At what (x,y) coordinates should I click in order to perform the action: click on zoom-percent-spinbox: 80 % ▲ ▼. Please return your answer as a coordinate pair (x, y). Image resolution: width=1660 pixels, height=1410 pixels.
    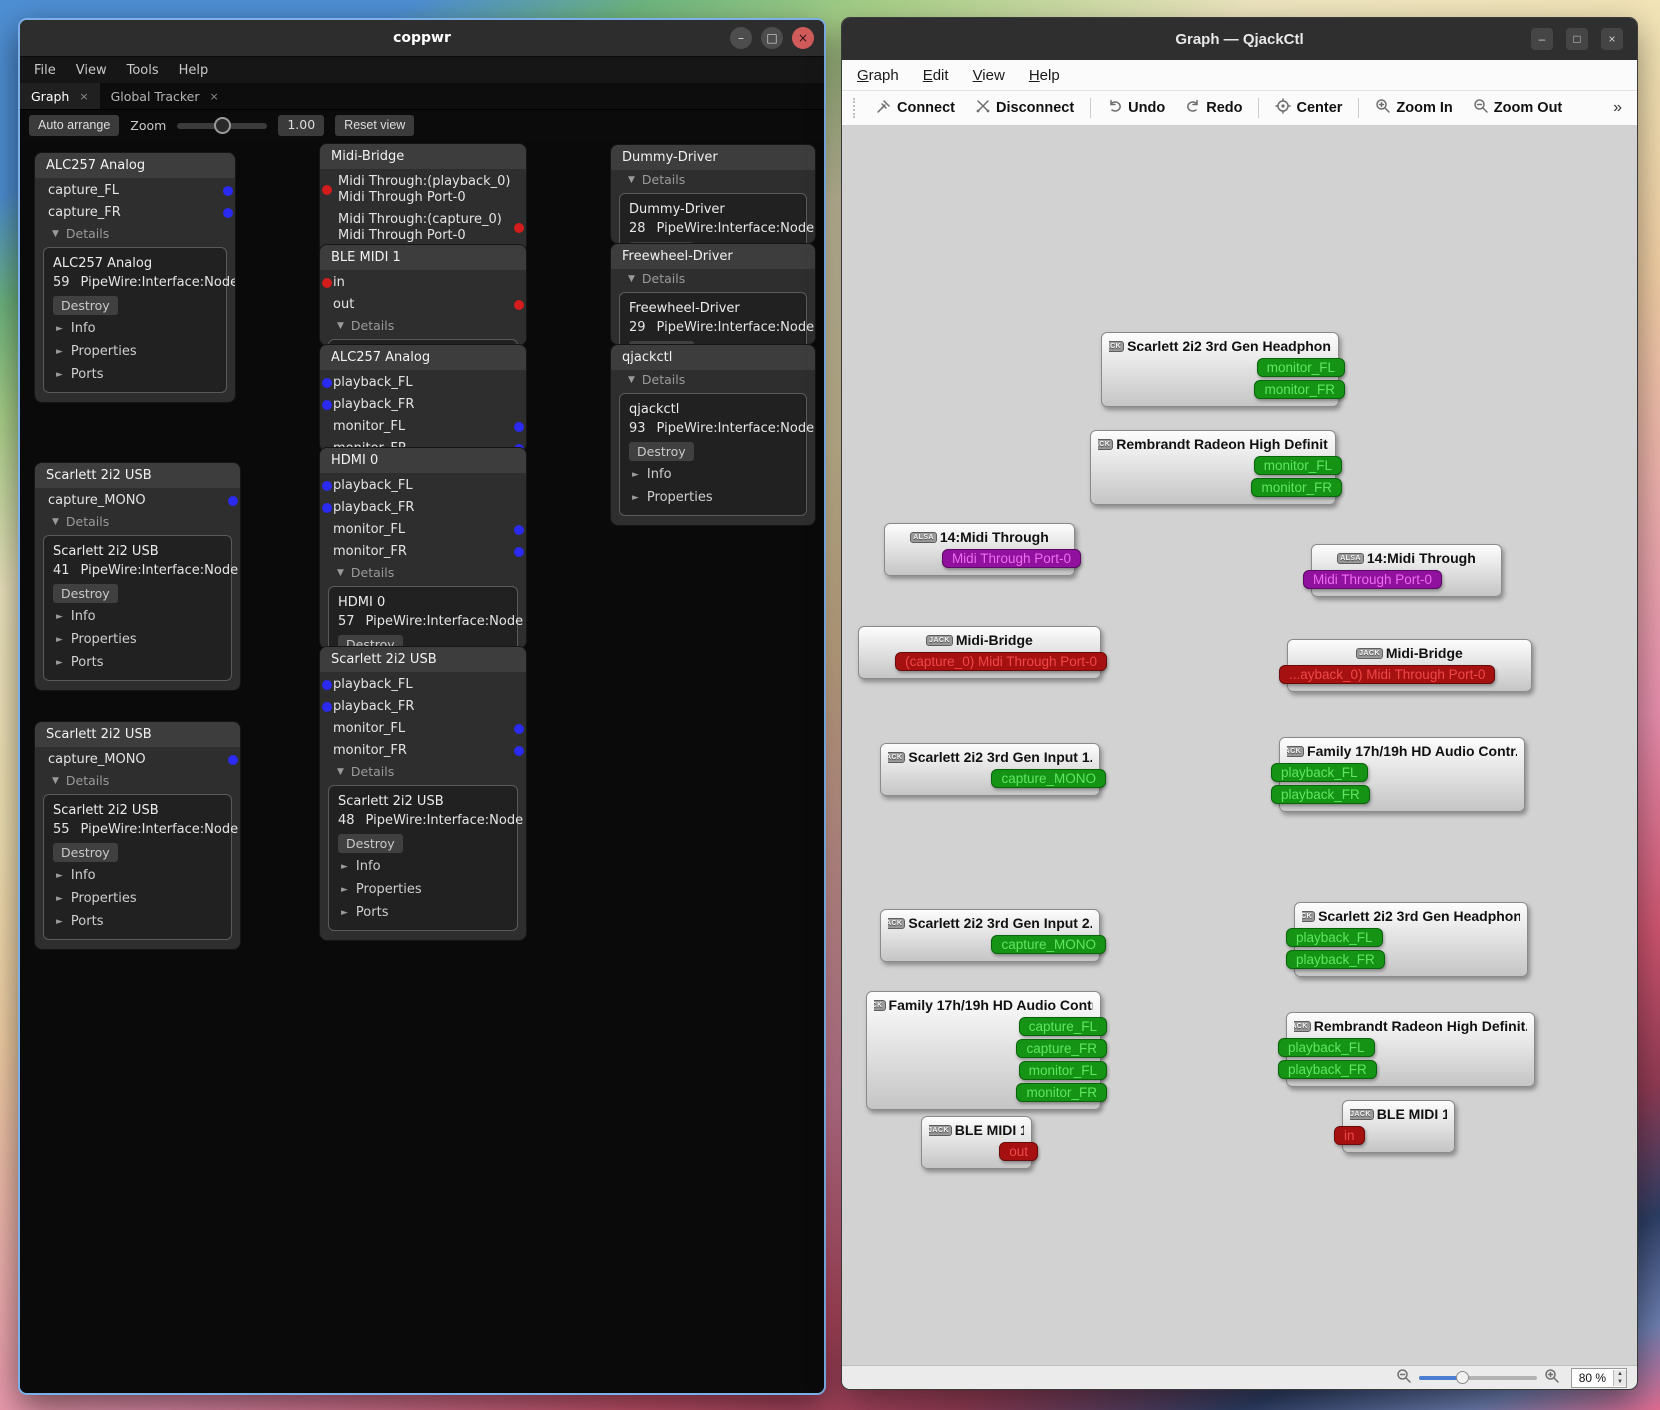
    Looking at the image, I should click on (1598, 1377).